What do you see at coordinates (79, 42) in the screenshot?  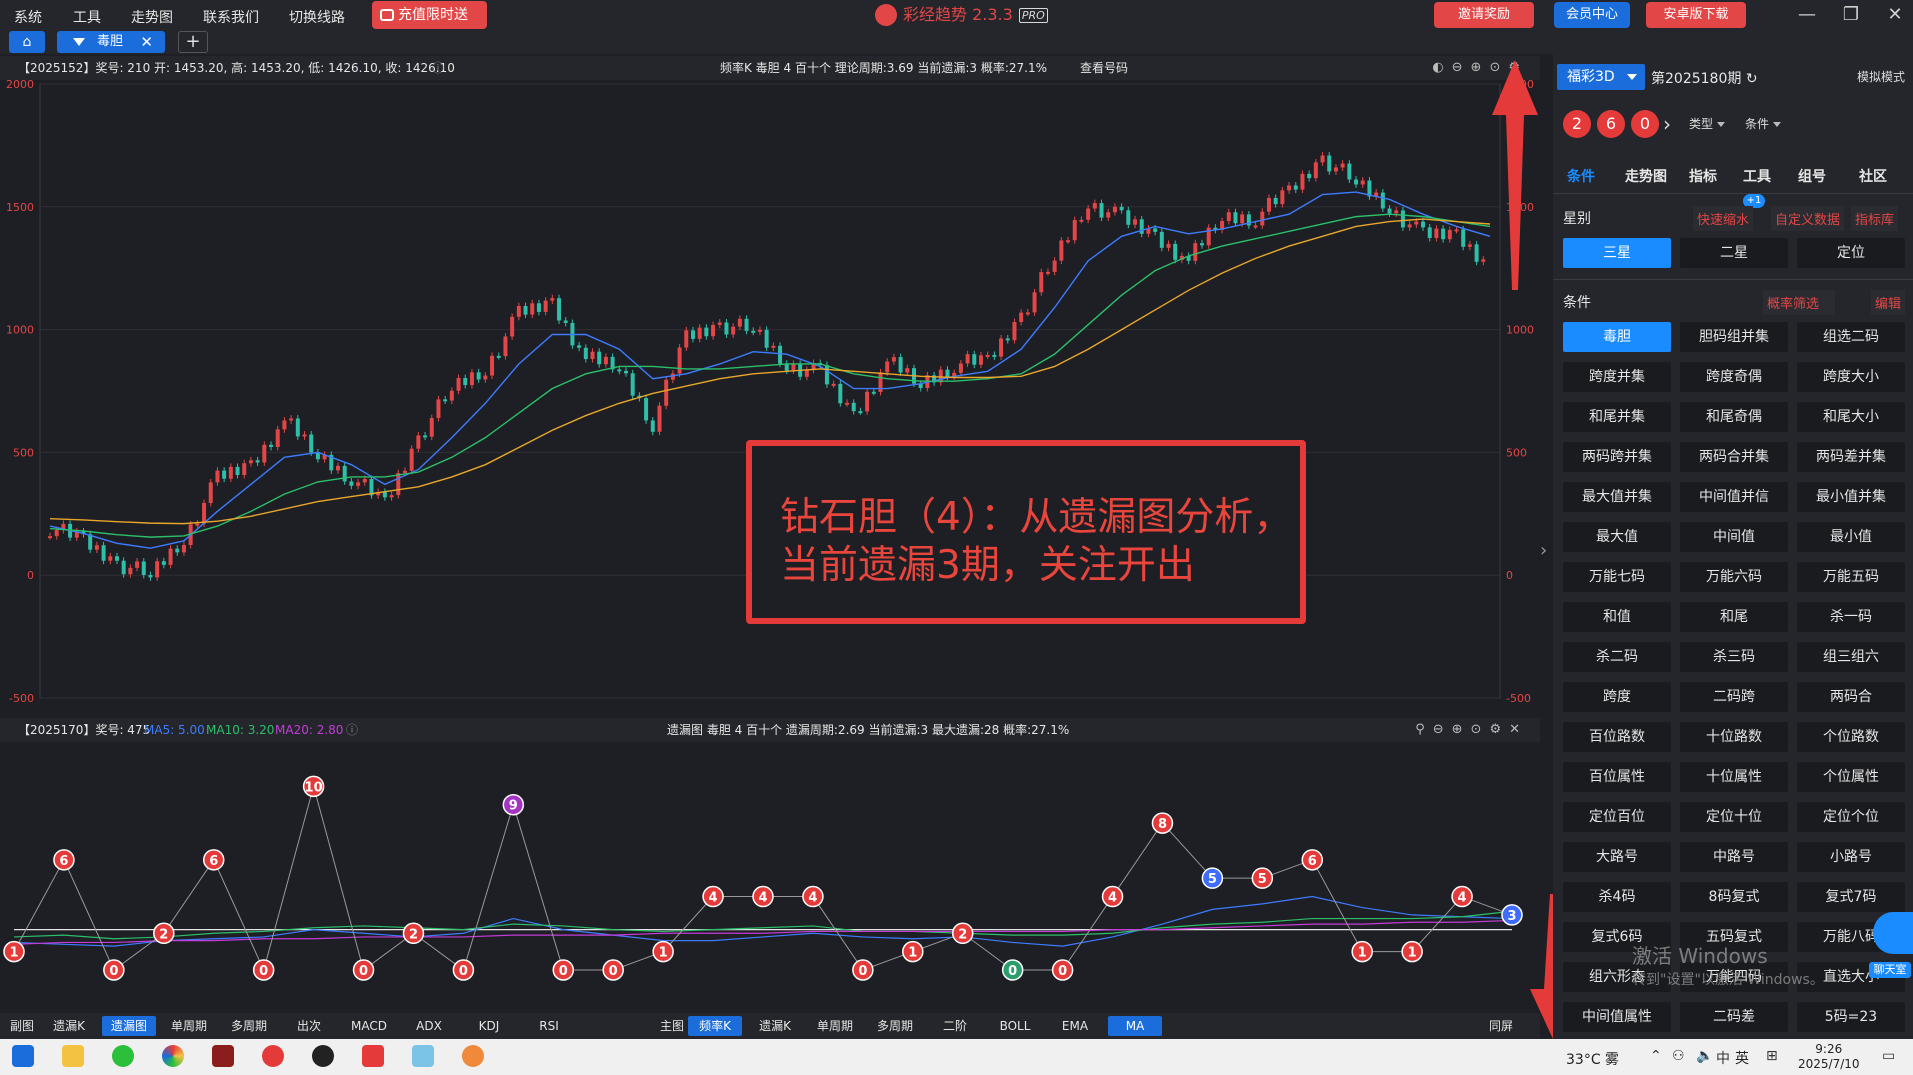 I see `dropdown-icon` at bounding box center [79, 42].